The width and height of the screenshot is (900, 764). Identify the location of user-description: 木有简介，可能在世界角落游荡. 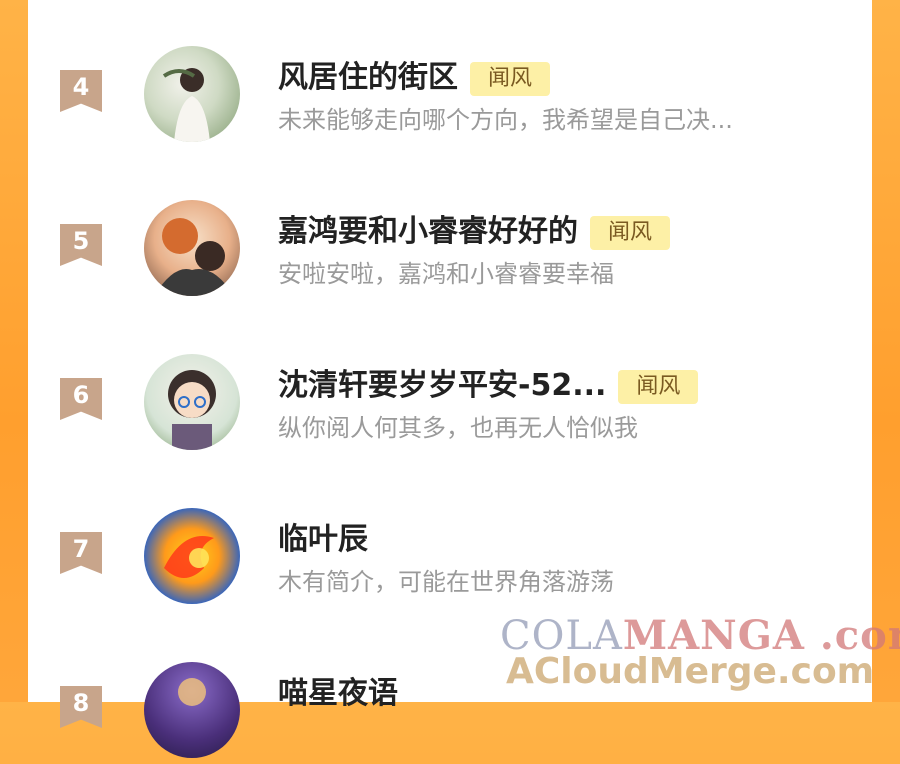
(446, 582).